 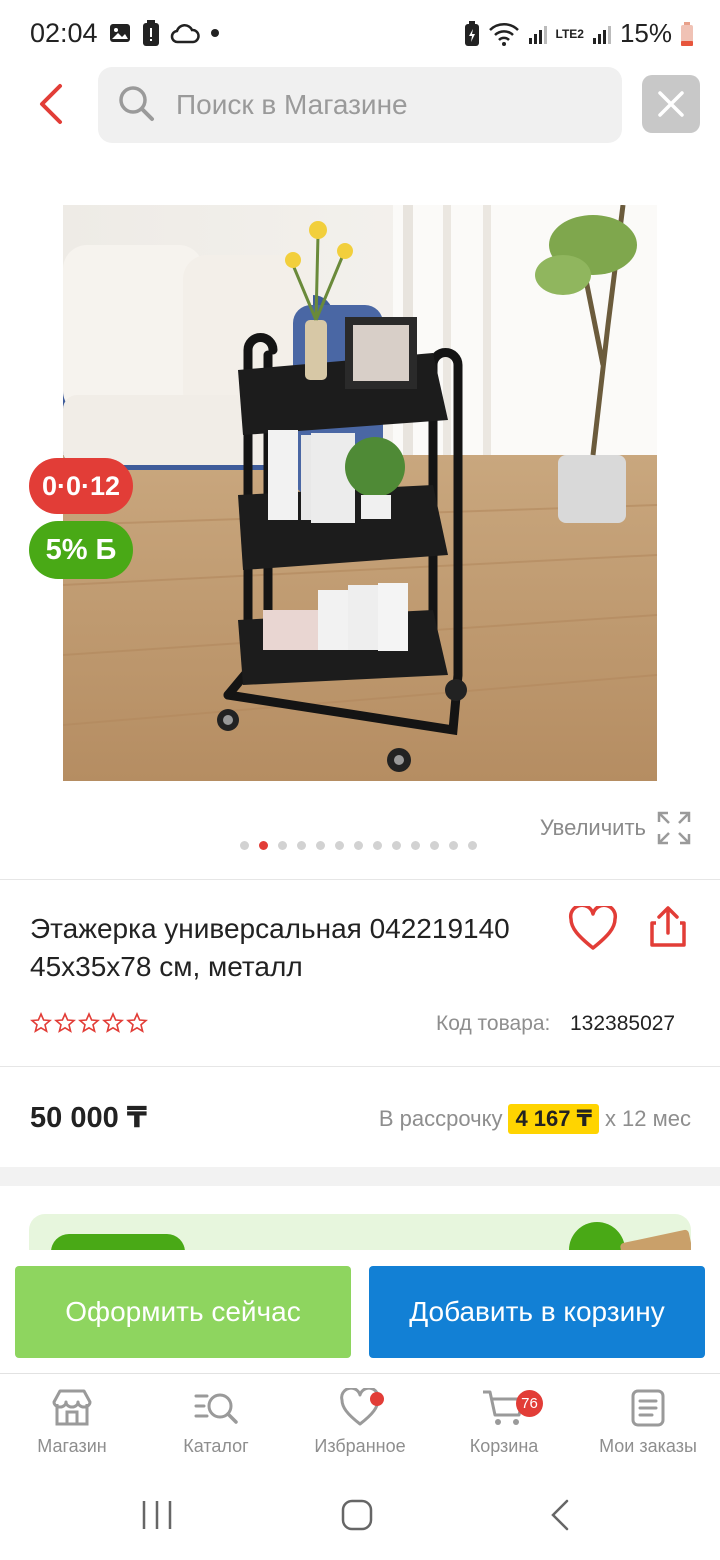 What do you see at coordinates (592, 827) in the screenshot?
I see `zoom-label: Увеличить` at bounding box center [592, 827].